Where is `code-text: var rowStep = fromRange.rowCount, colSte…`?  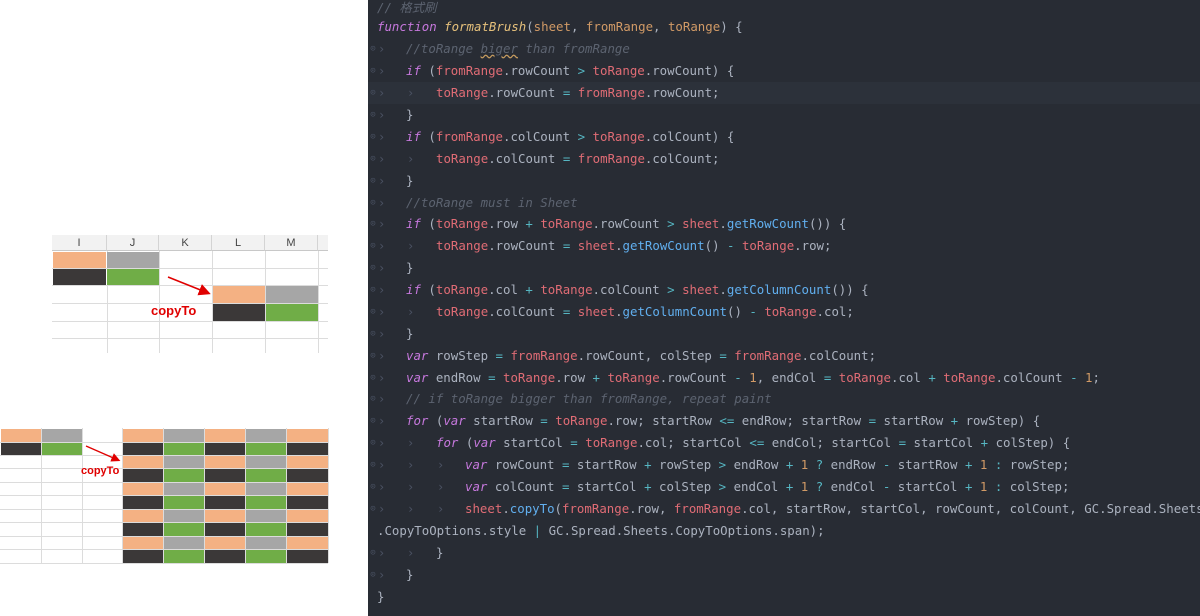 code-text: var rowStep = fromRange.rowCount, colSte… is located at coordinates (641, 356).